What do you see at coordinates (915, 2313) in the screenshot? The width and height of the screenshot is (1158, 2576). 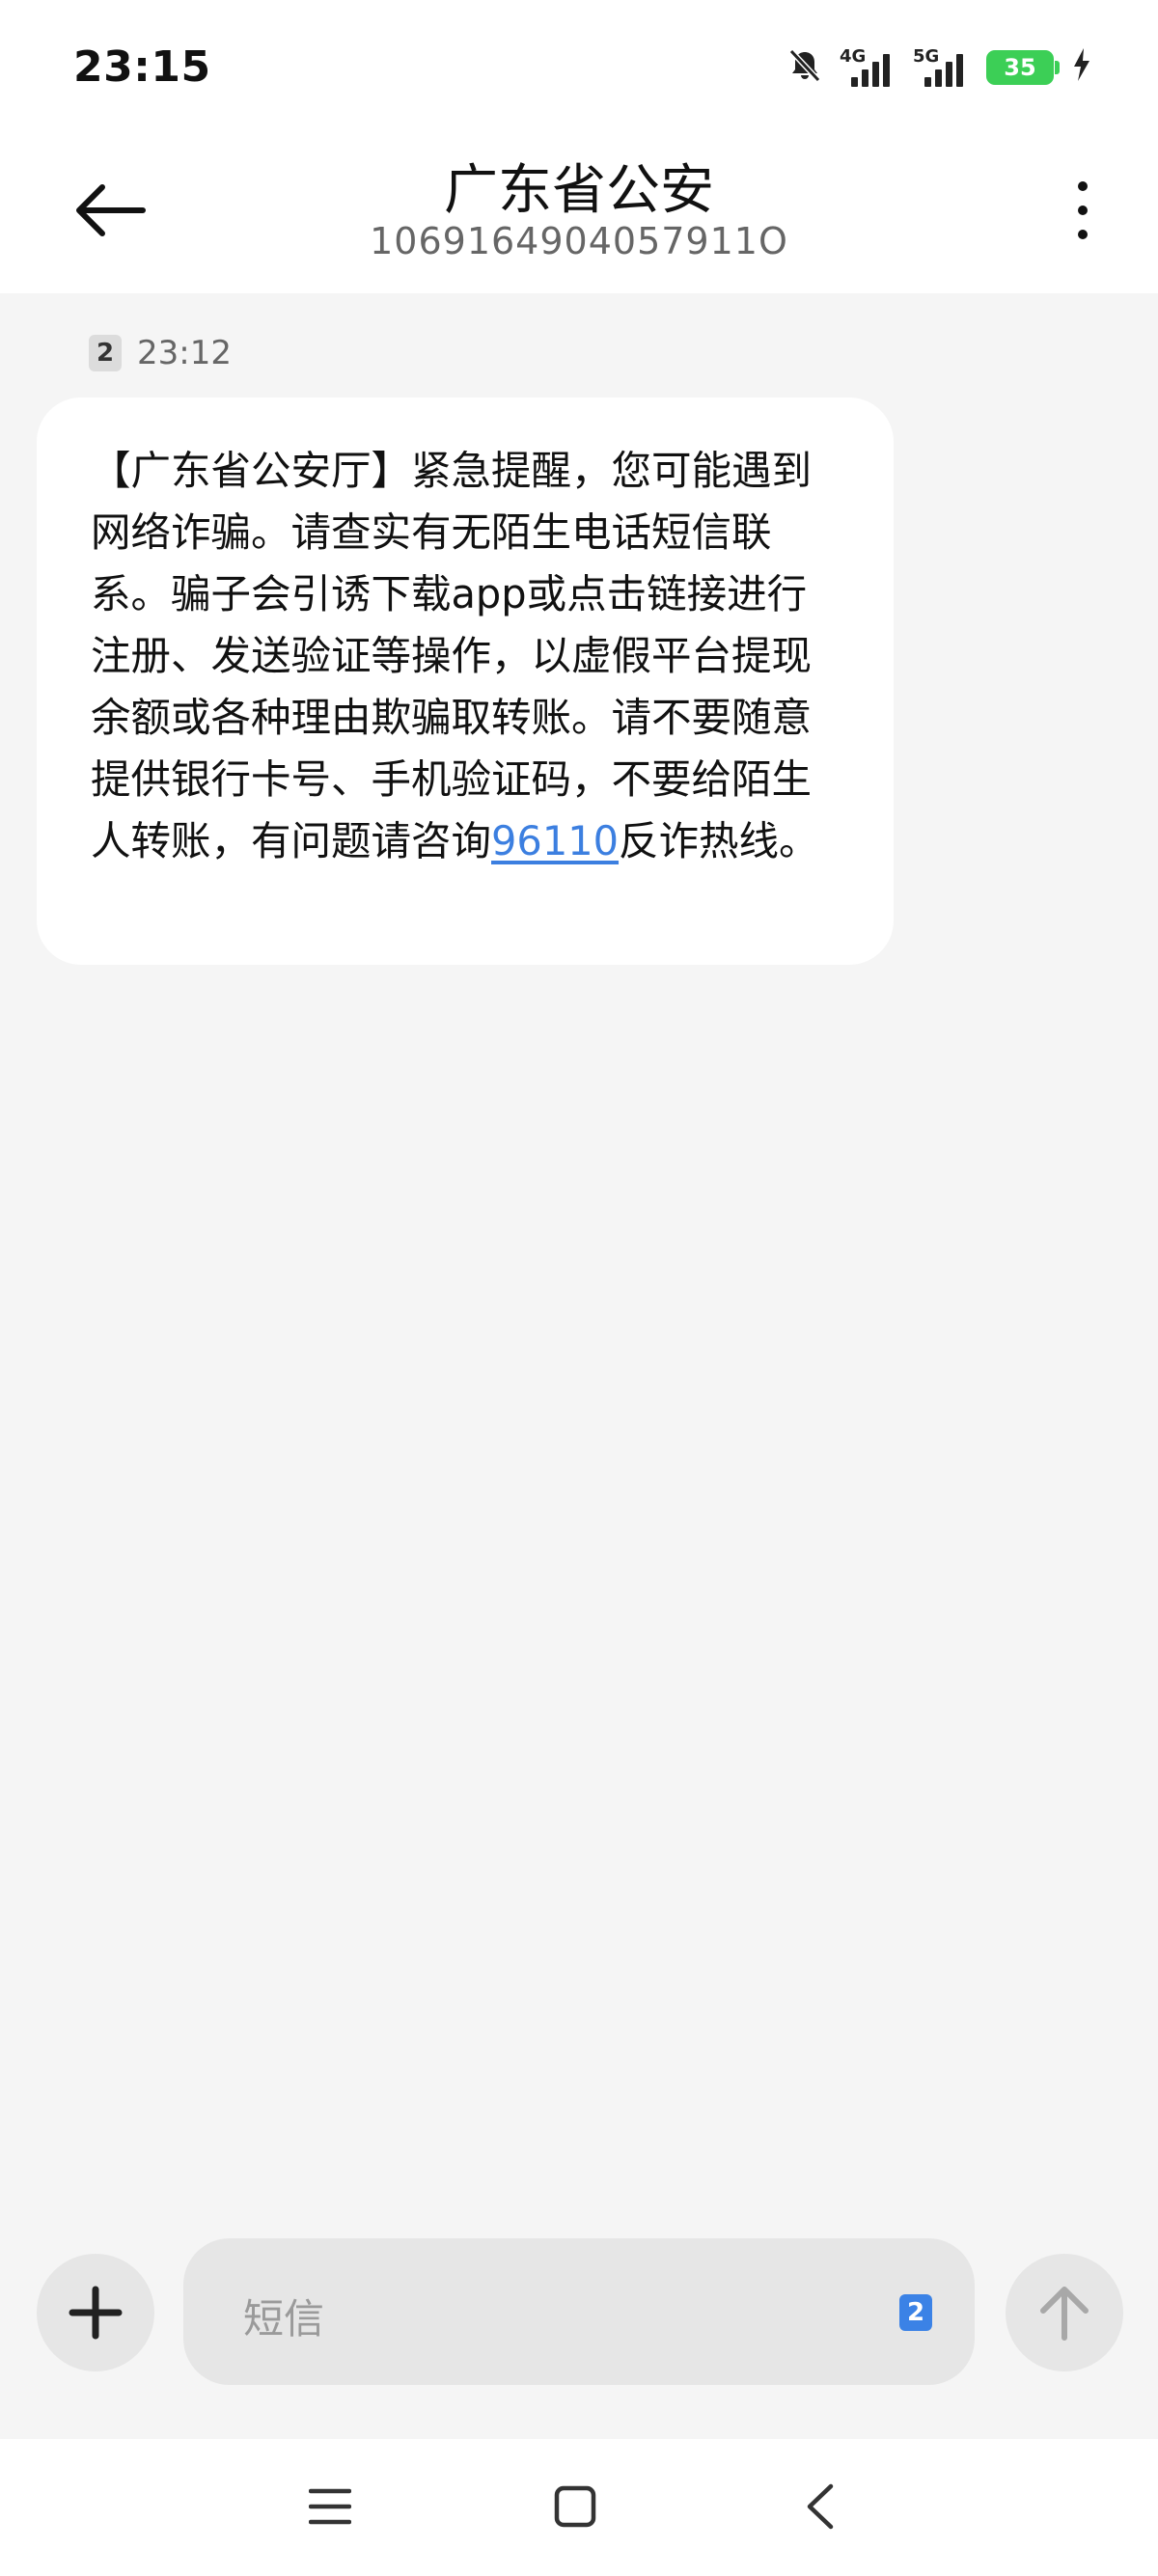 I see `sim-select-button: 2` at bounding box center [915, 2313].